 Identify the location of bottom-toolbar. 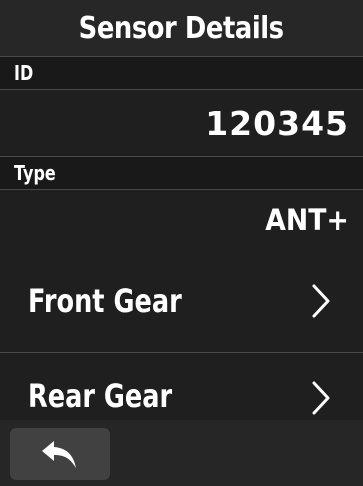
(181, 453).